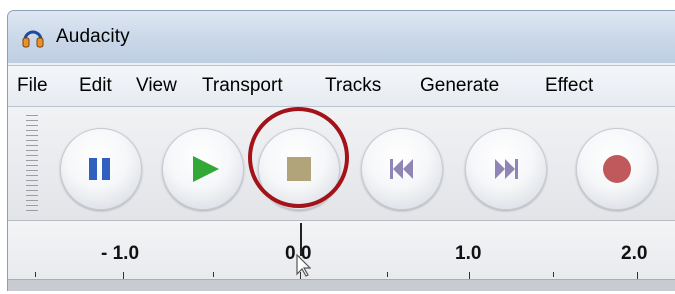  What do you see at coordinates (93, 36) in the screenshot?
I see `window-title: Audacity` at bounding box center [93, 36].